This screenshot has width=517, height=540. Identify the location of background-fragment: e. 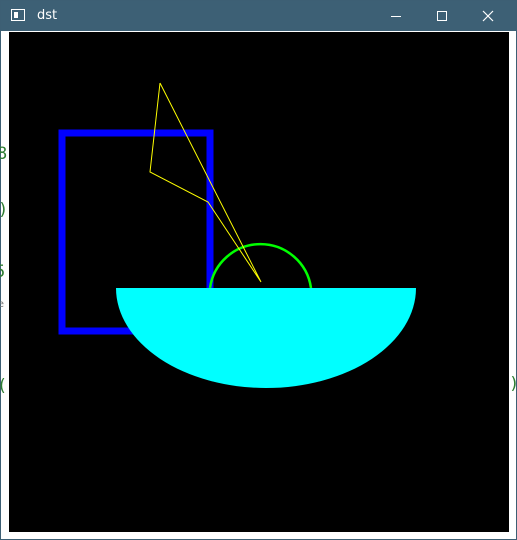
(2, 304).